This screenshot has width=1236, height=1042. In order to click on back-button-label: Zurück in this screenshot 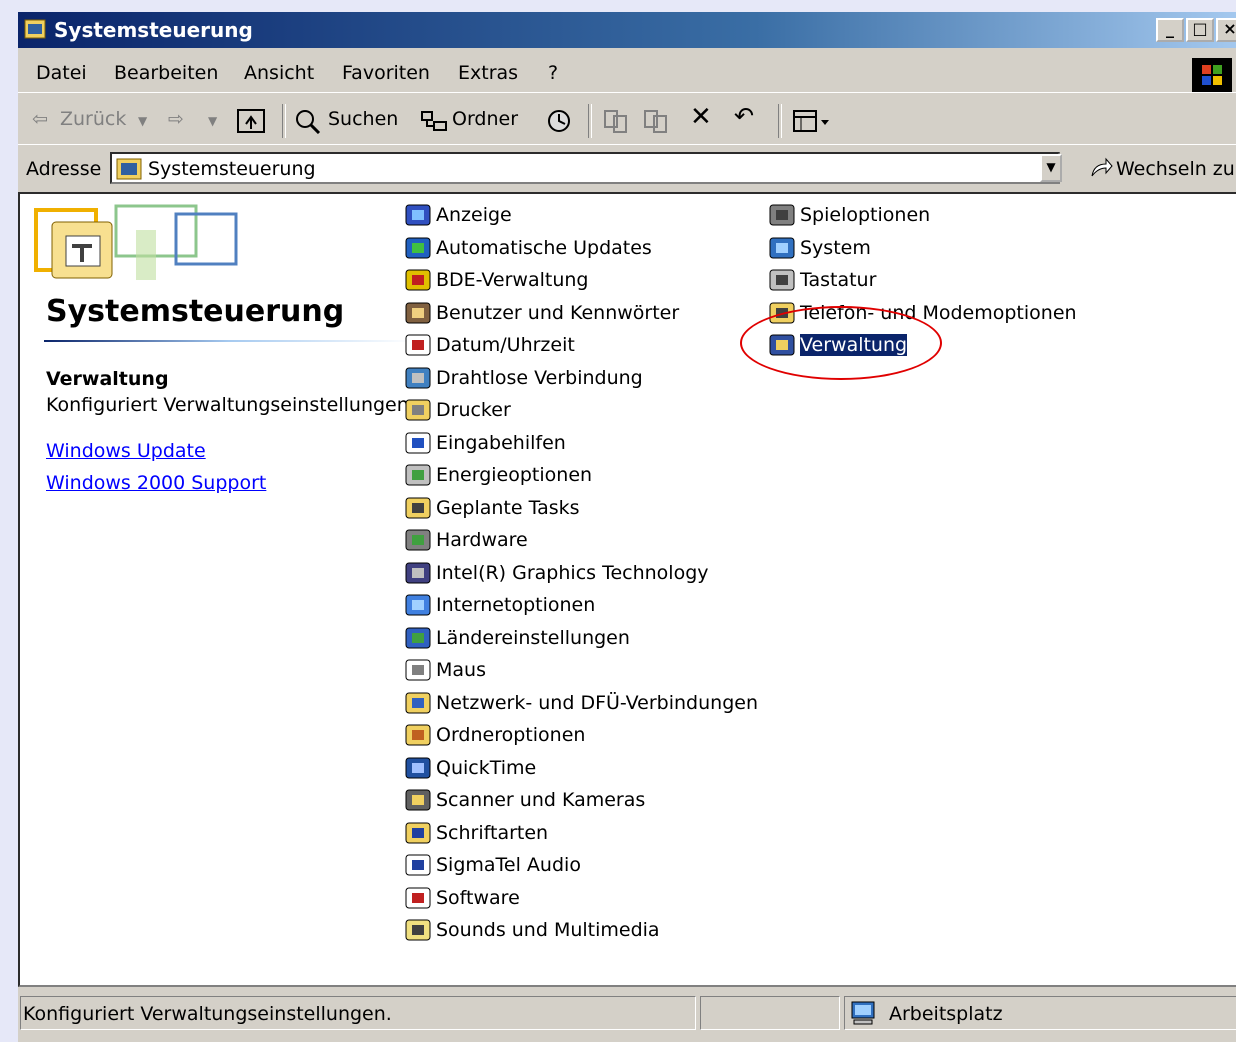, I will do `click(93, 119)`.